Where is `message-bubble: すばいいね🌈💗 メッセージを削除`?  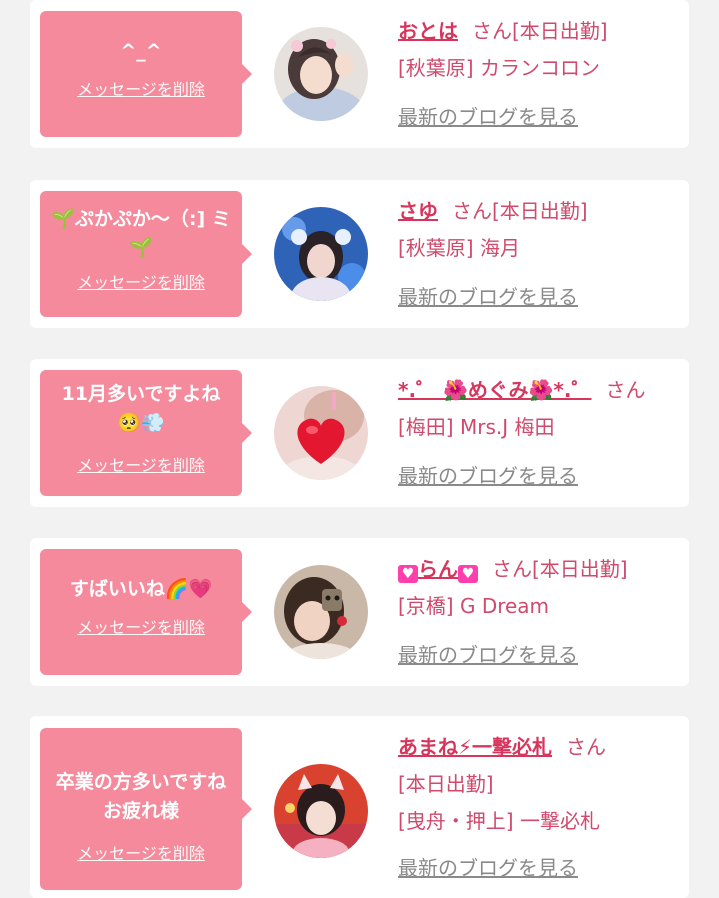 message-bubble: すばいいね🌈💗 メッセージを削除 is located at coordinates (146, 612).